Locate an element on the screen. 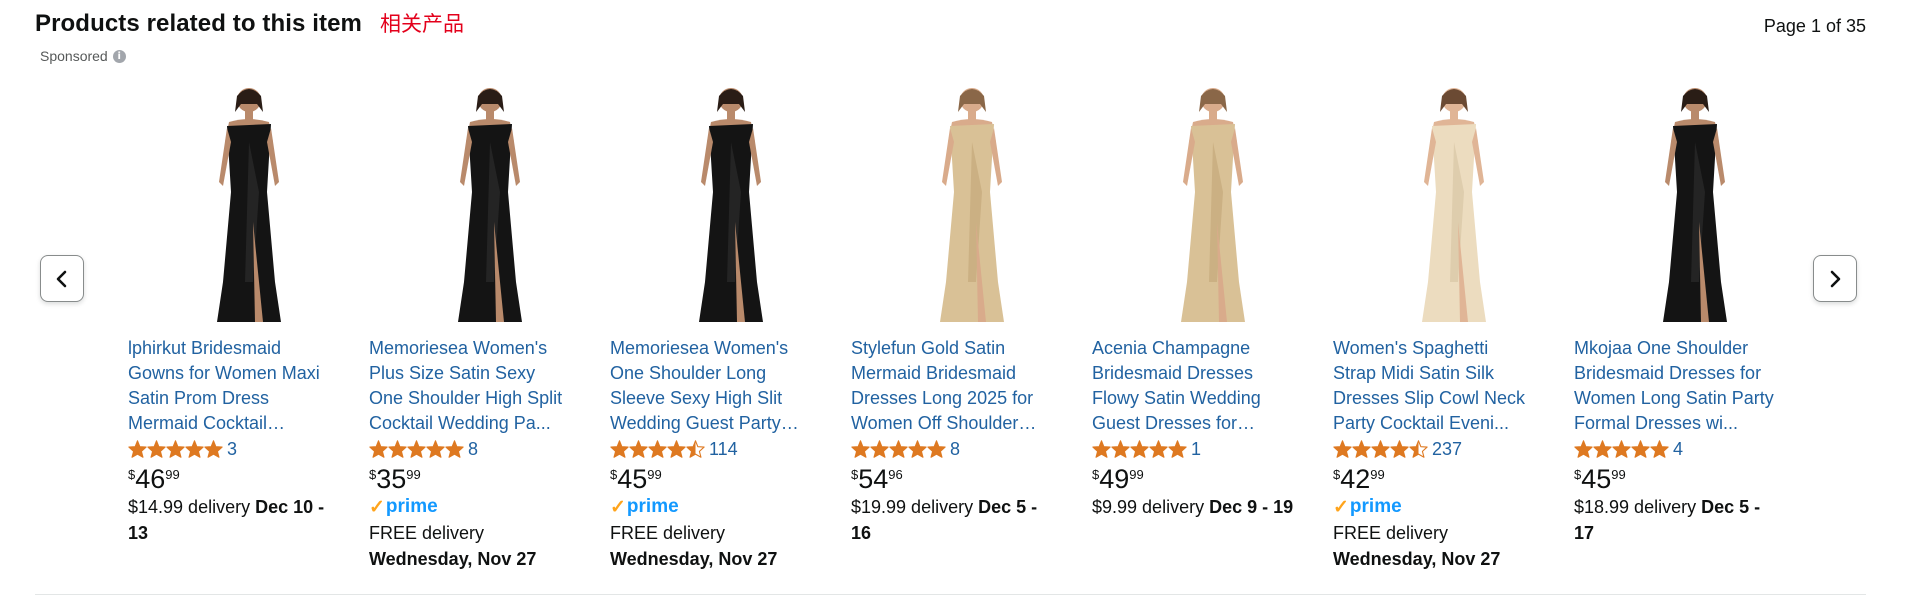  price: $ 46 99 is located at coordinates (248, 479).